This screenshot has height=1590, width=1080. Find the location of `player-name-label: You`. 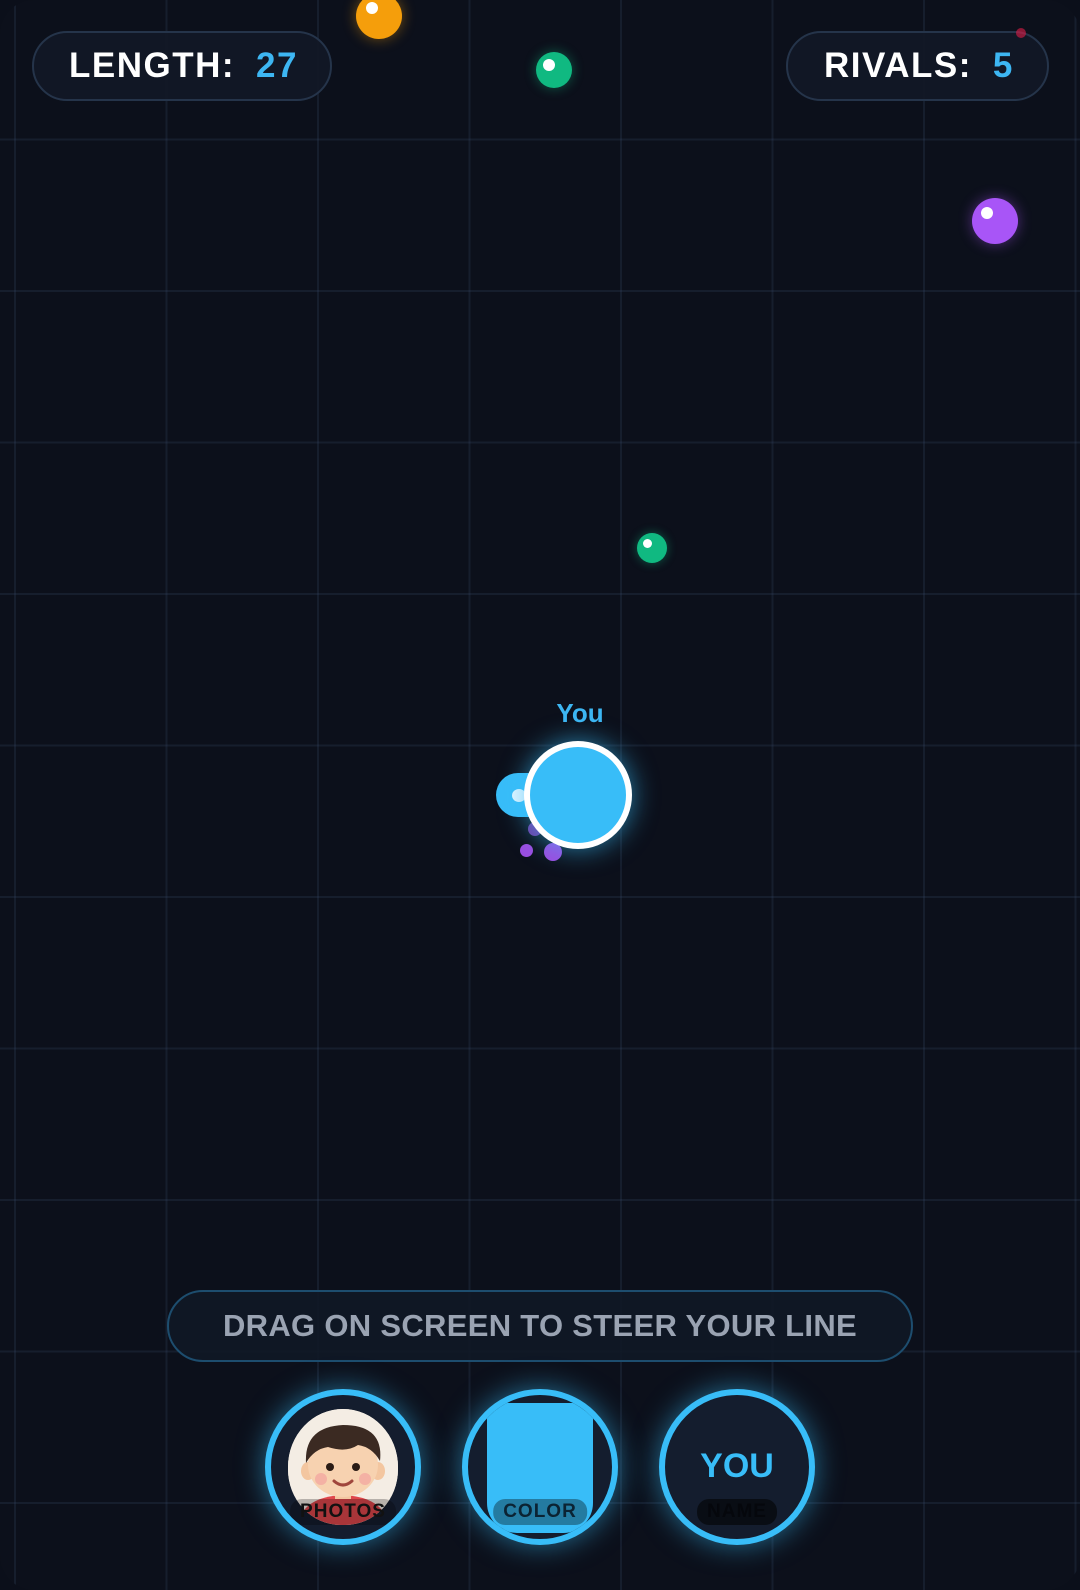

player-name-label: You is located at coordinates (580, 713).